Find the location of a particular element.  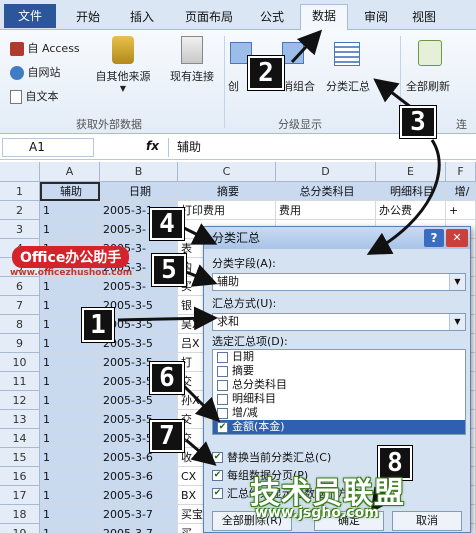

tab-insert: 插入 is located at coordinates (142, 17).